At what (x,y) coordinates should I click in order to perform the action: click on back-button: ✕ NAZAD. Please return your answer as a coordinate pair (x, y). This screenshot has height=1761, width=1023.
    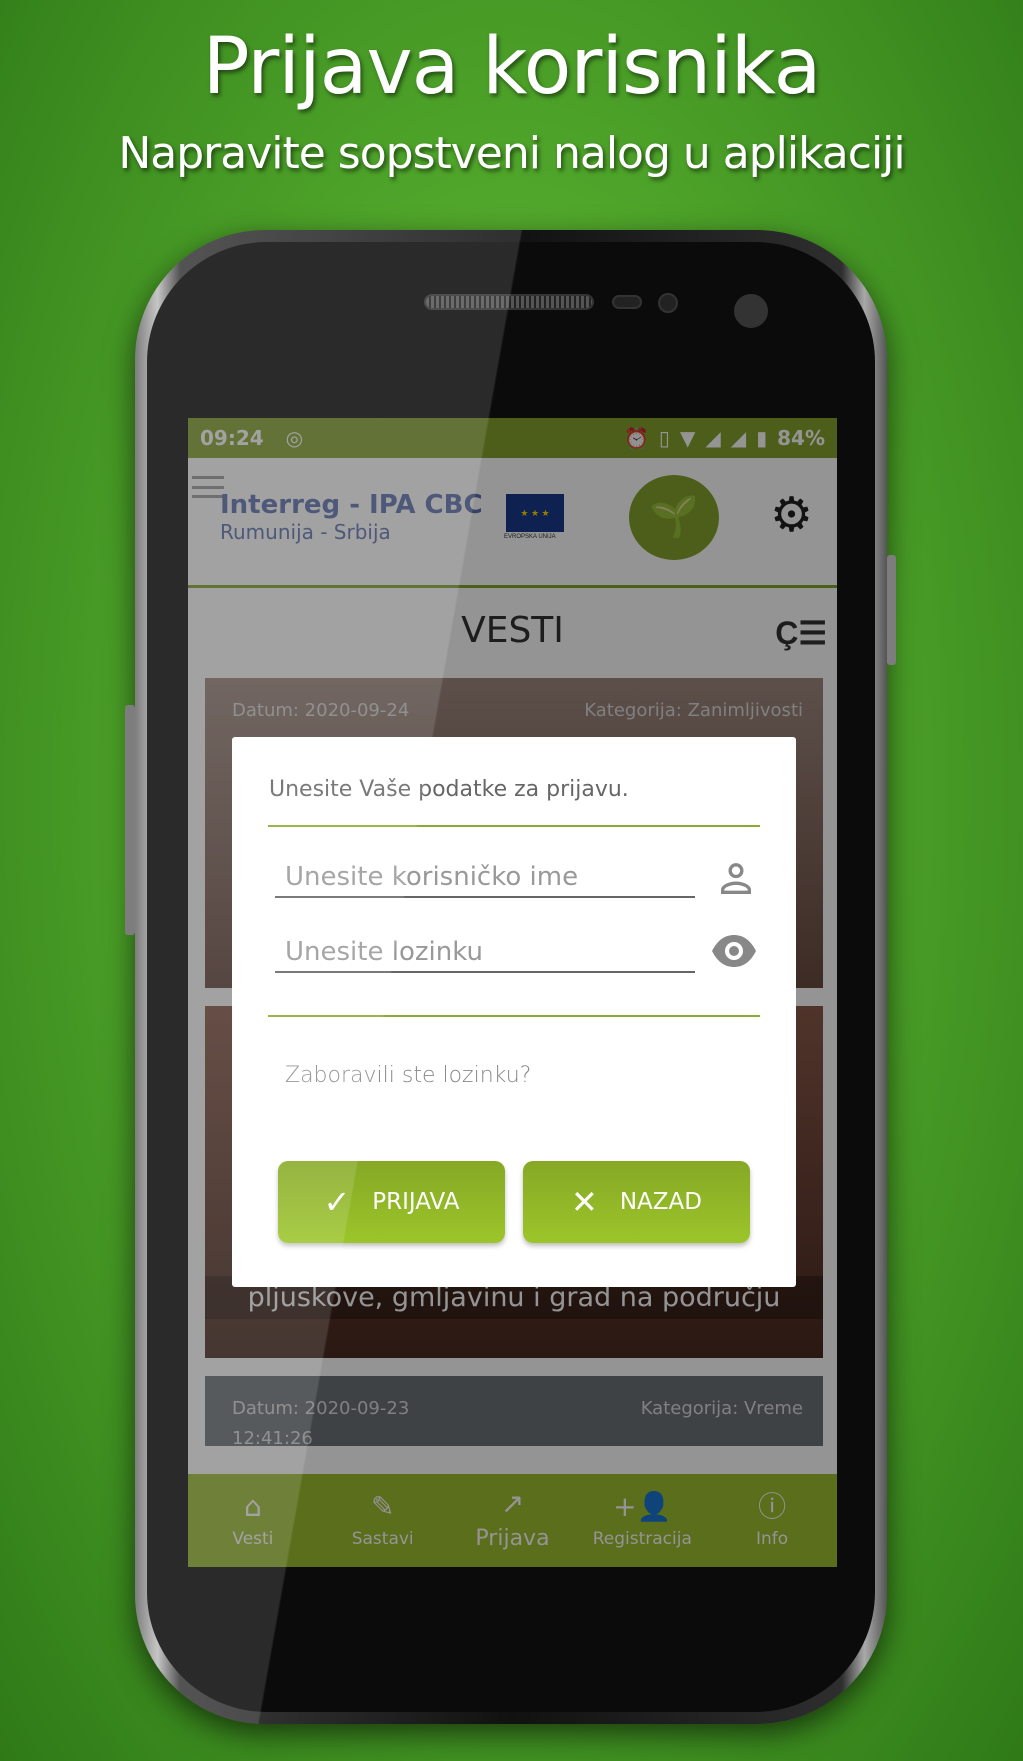
    Looking at the image, I should click on (636, 1202).